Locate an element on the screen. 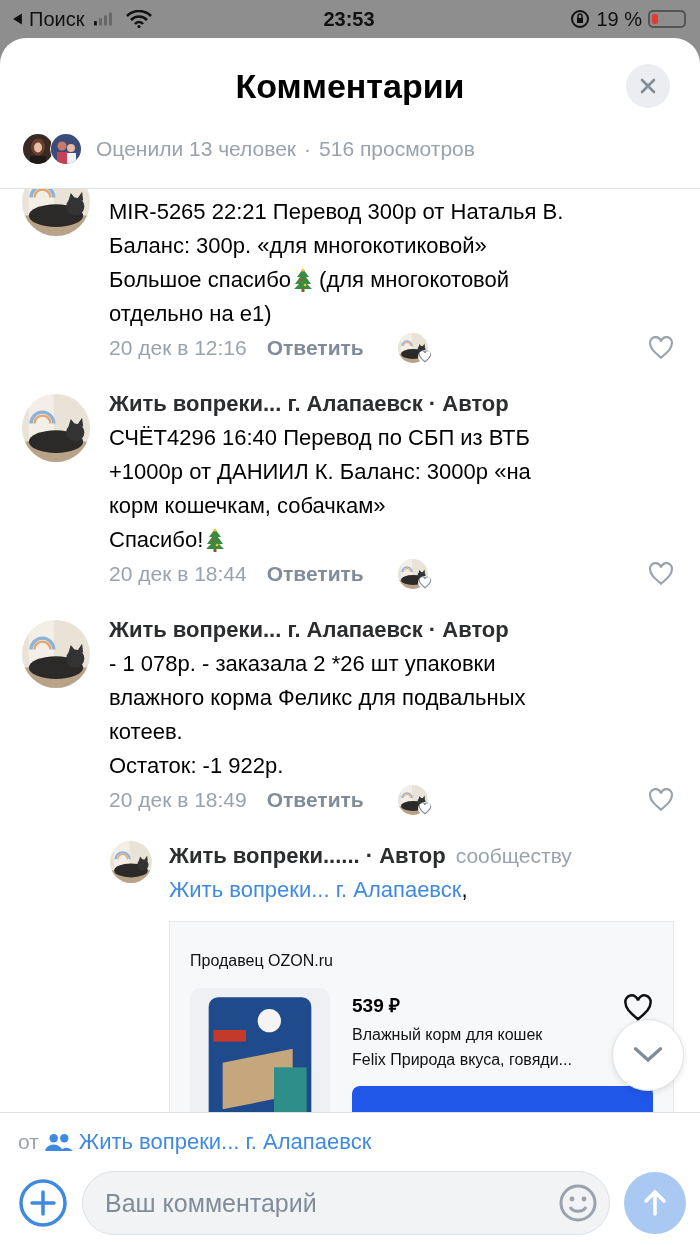 The width and height of the screenshot is (700, 1245). from-label: от is located at coordinates (28, 1142).